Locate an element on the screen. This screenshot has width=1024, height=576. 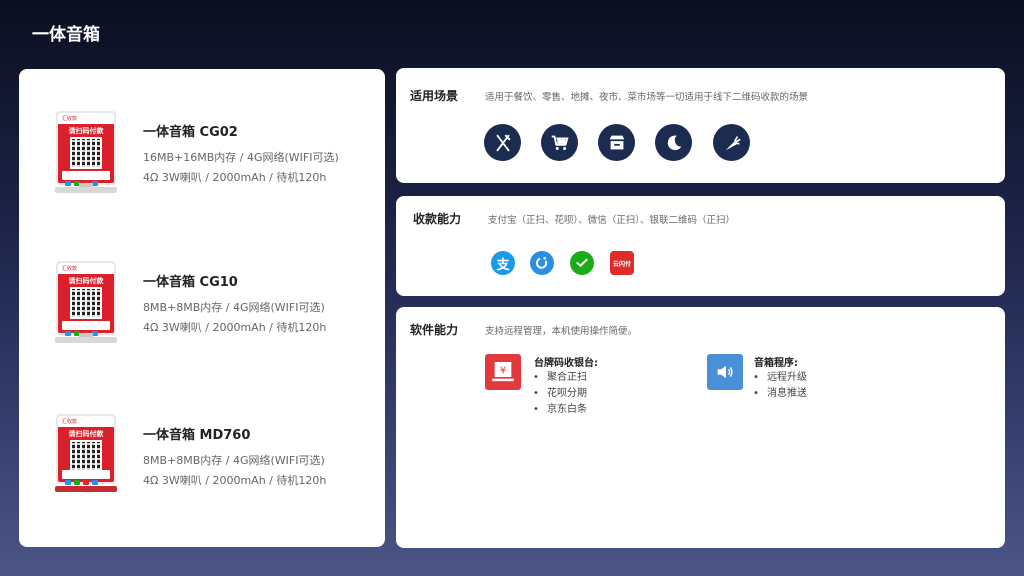
product-spec-memory: 16MB+16MB内存 / 4G网络(WIFI可选) is located at coordinates (241, 157).